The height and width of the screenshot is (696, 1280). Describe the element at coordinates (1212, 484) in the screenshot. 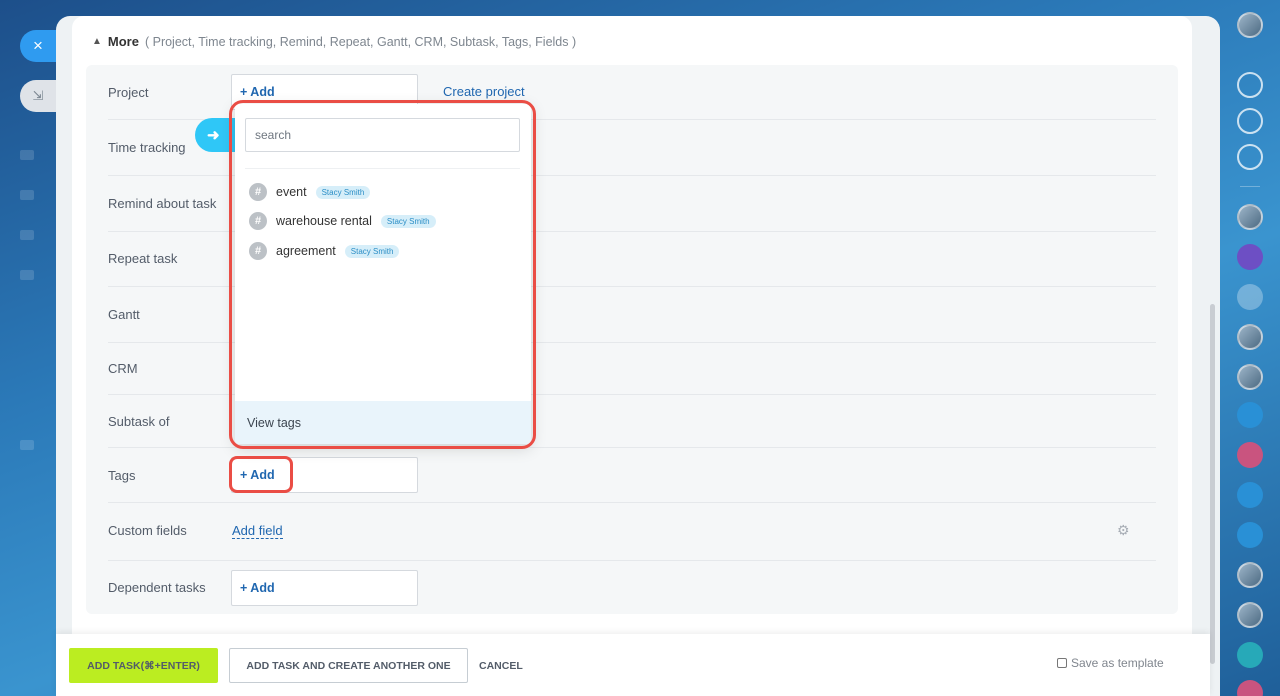

I see `scrollbar` at that location.